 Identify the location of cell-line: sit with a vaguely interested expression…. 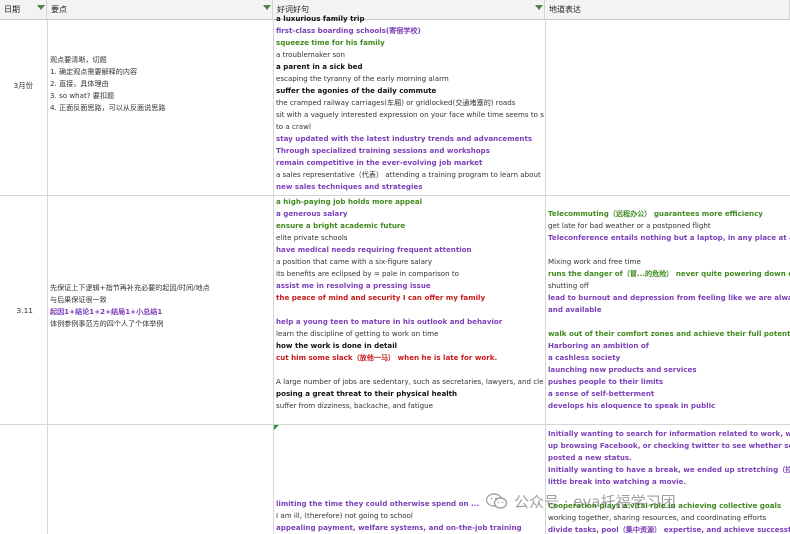
(410, 114).